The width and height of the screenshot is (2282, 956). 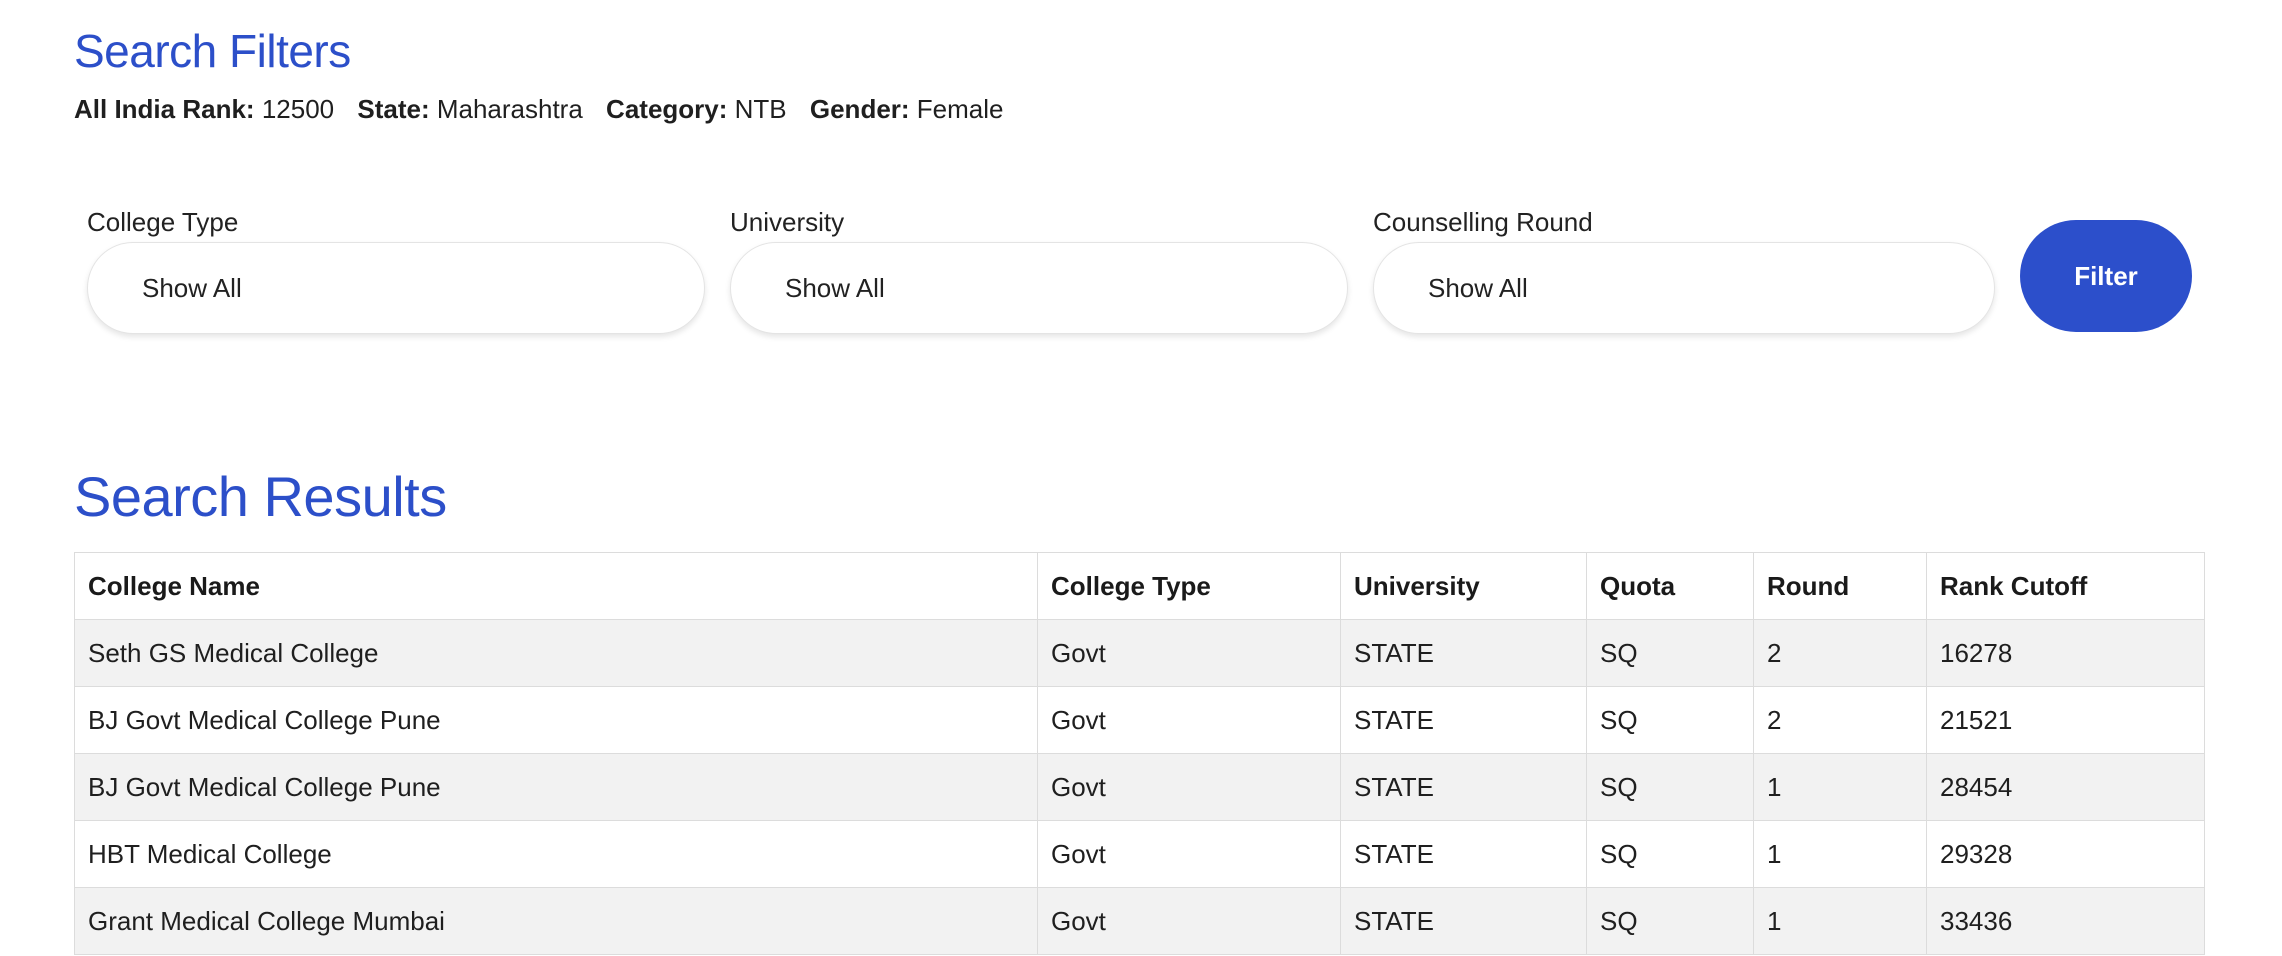 What do you see at coordinates (1039, 288) in the screenshot?
I see `university-select: Show All` at bounding box center [1039, 288].